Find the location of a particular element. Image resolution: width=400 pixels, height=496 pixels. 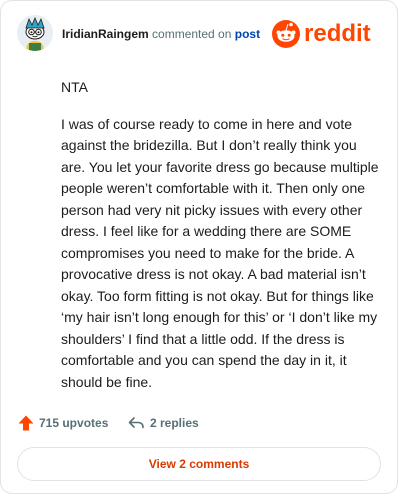

upvote-arrow-icon is located at coordinates (26, 423).